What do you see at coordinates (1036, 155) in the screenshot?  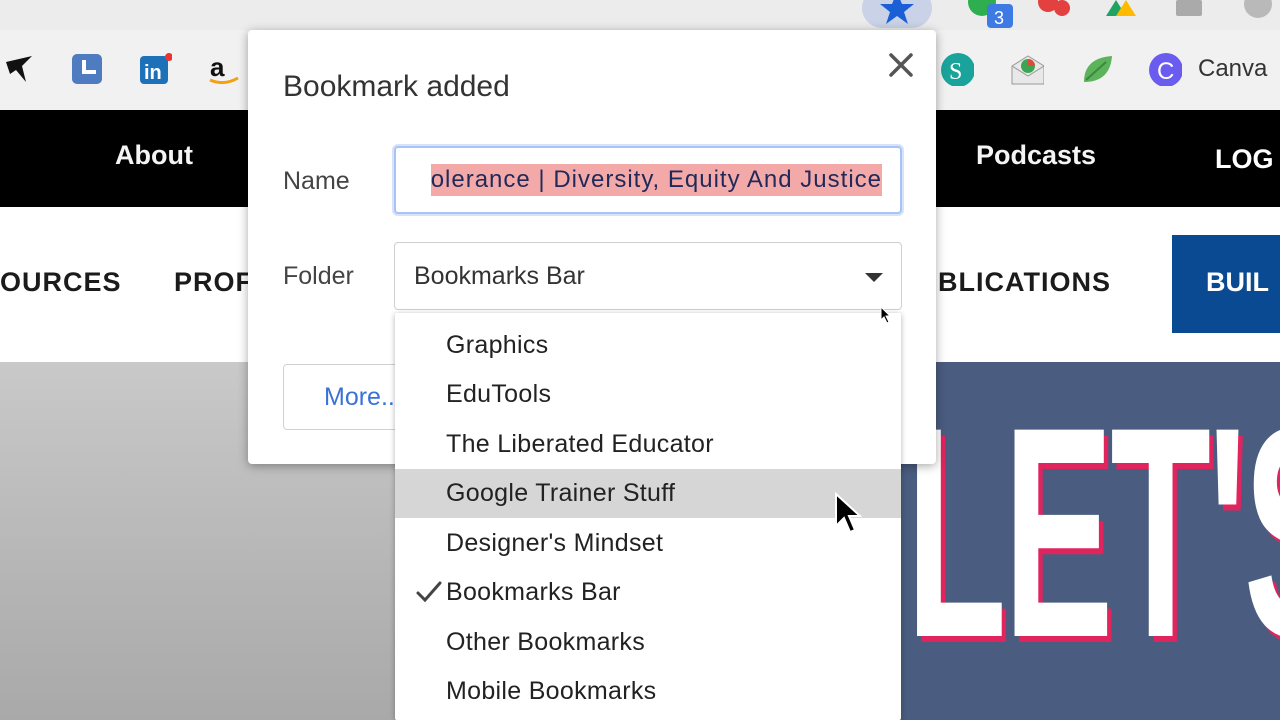 I see `nav-link-podcasts: Podcasts` at bounding box center [1036, 155].